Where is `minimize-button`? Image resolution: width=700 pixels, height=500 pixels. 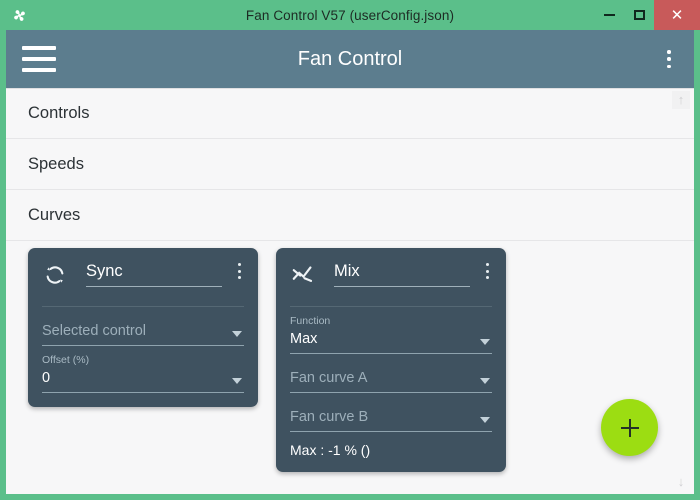
minimize-button is located at coordinates (609, 15).